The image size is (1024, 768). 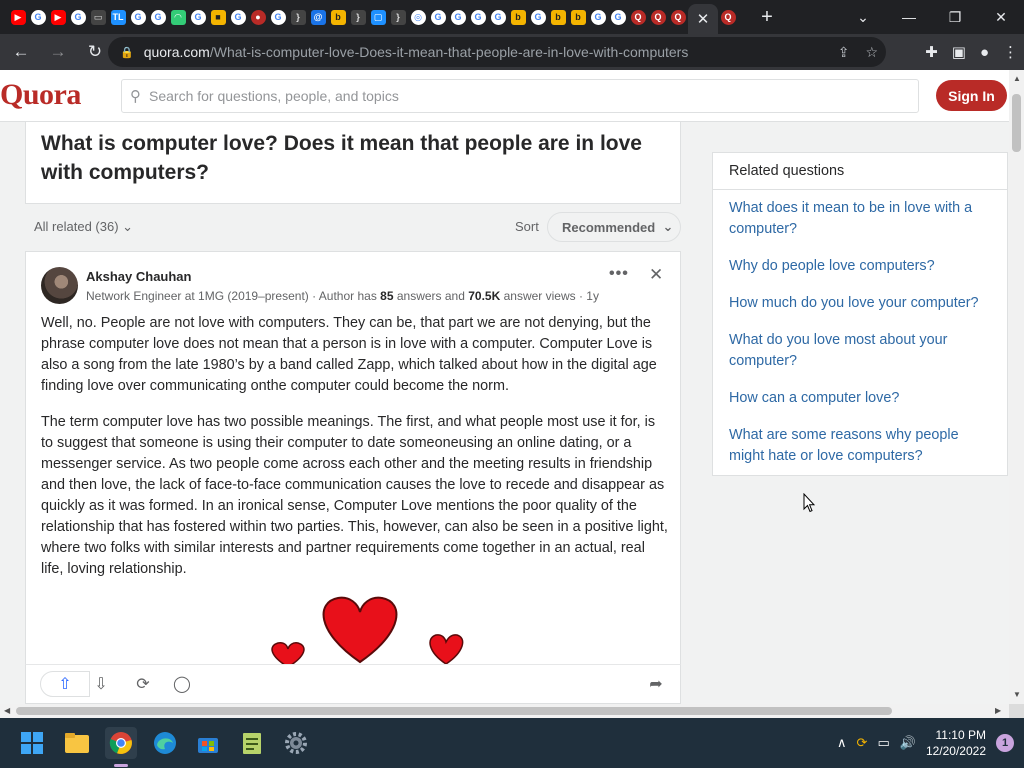 I want to click on all-related-dropdown: All related (36) ⌄, so click(x=83, y=227).